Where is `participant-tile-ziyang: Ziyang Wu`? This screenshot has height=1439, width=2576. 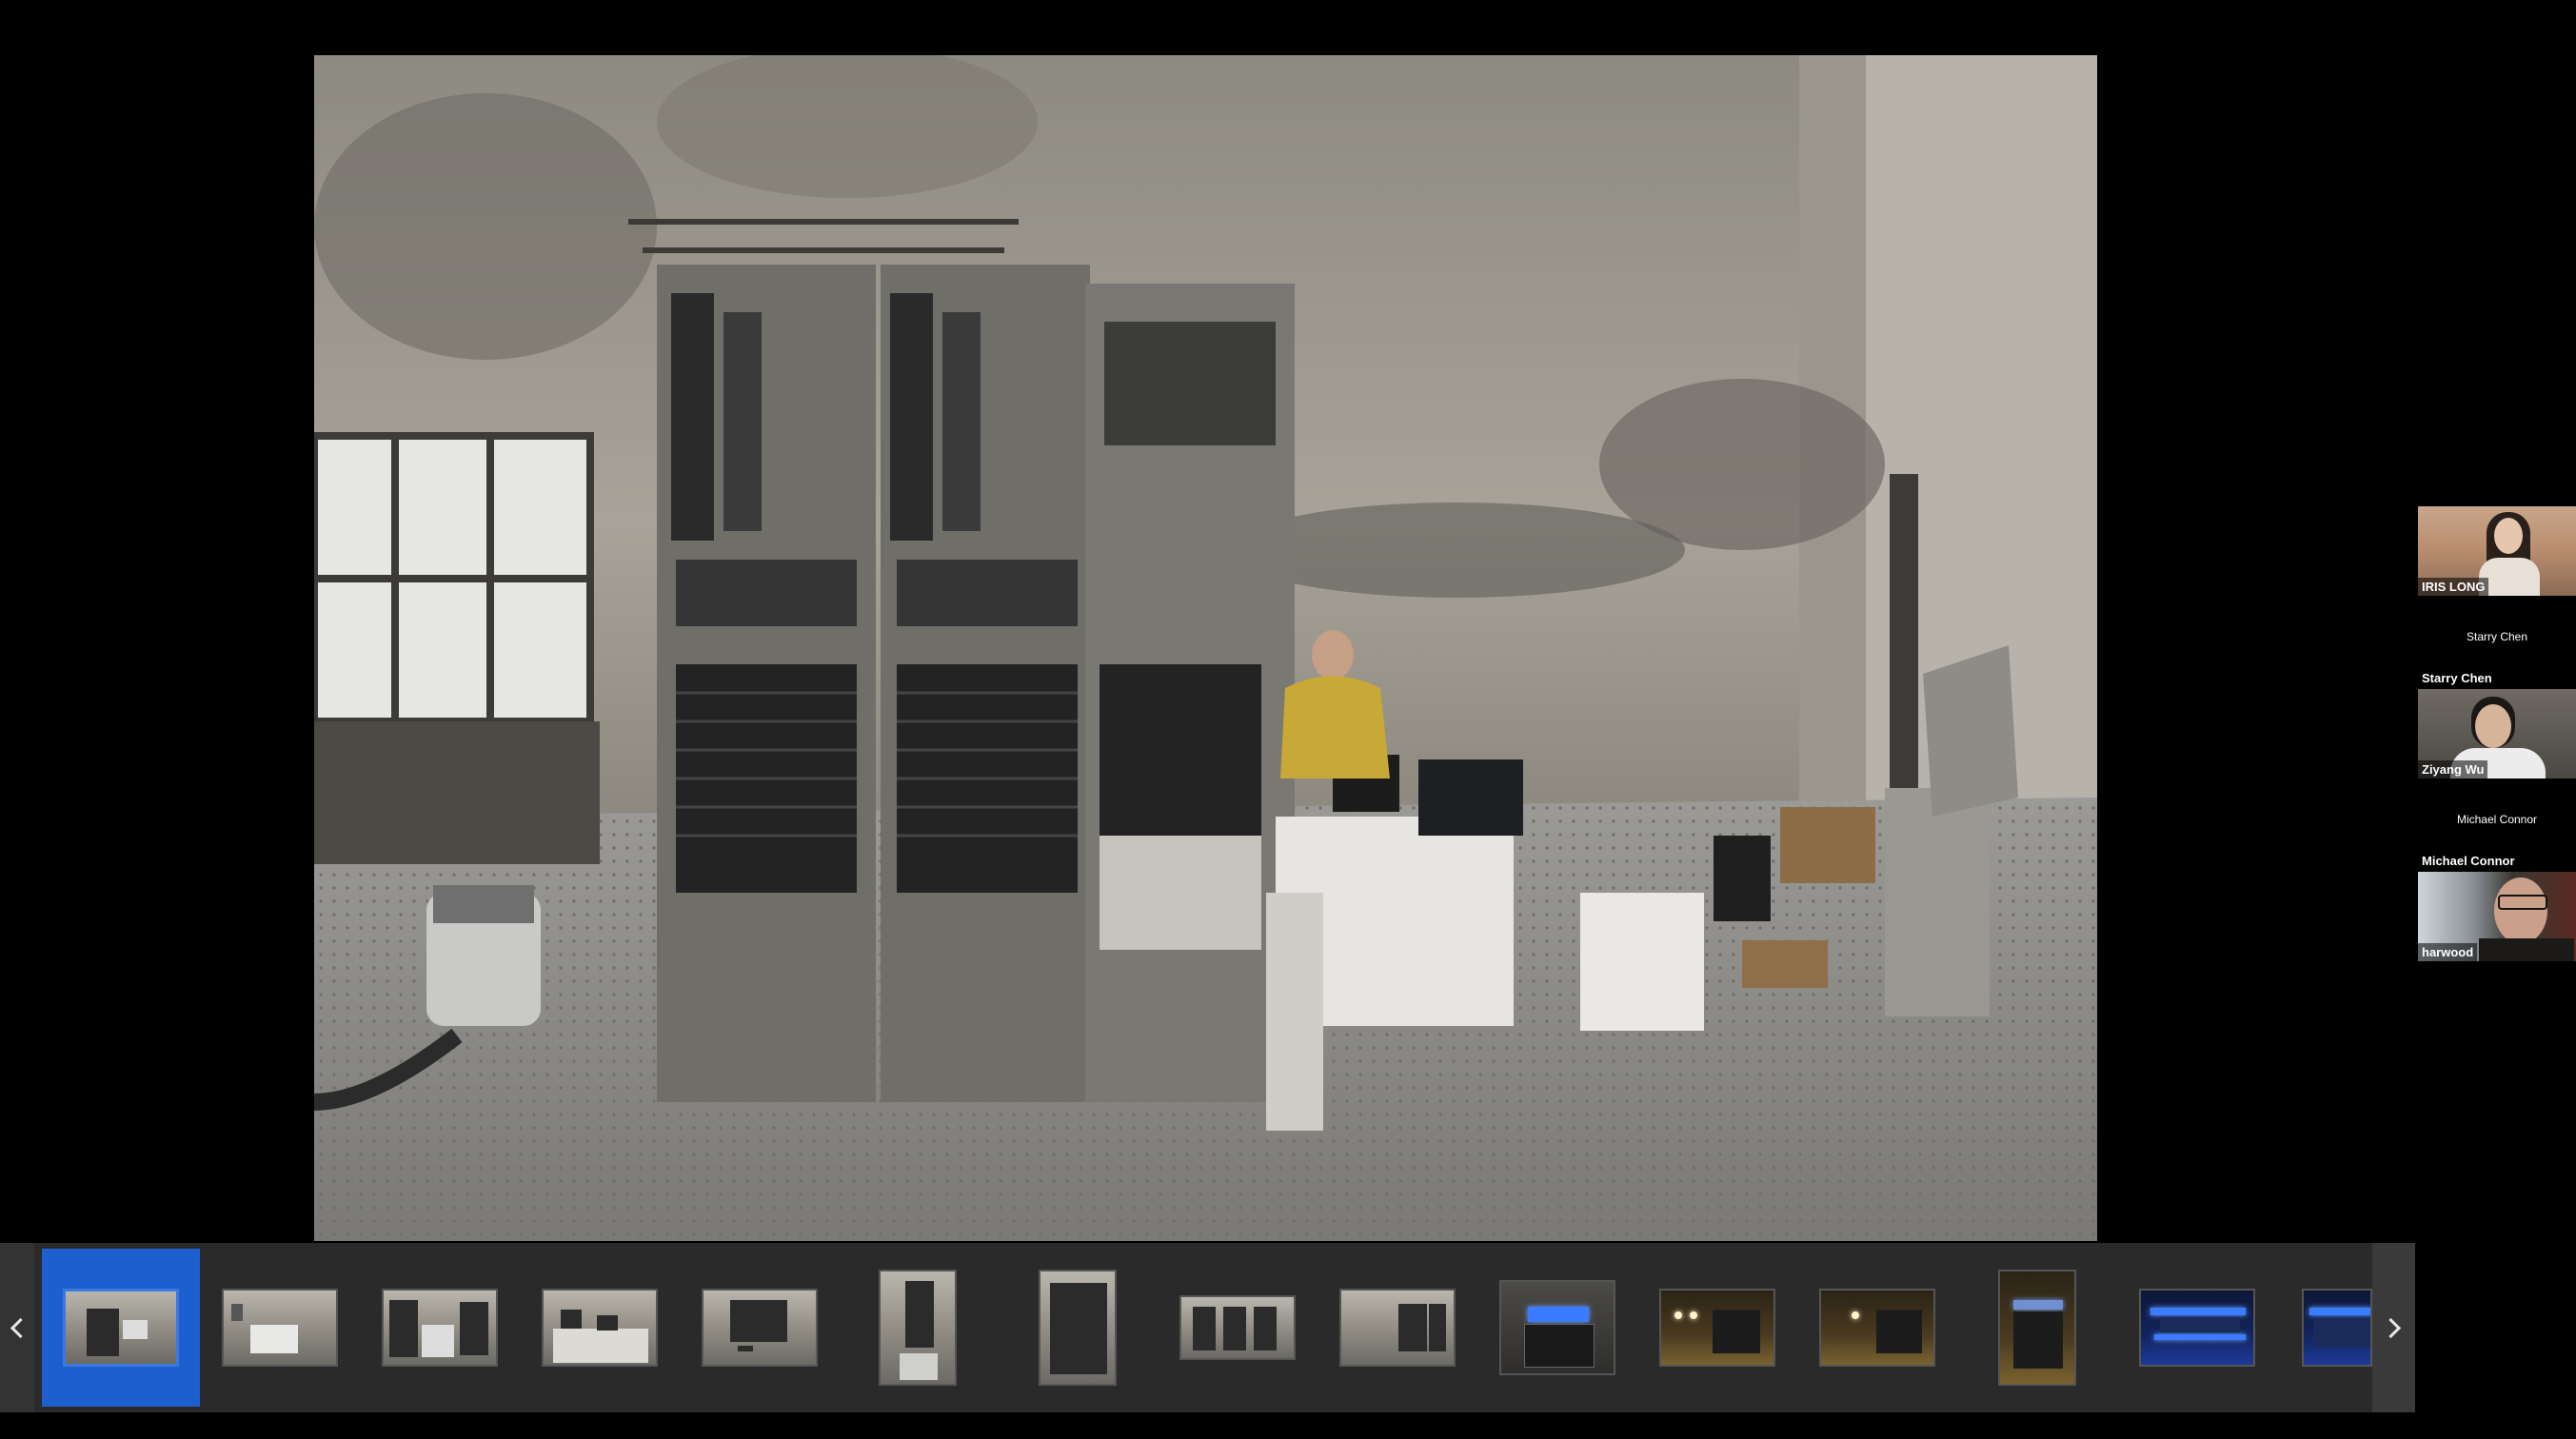 participant-tile-ziyang: Ziyang Wu is located at coordinates (2497, 734).